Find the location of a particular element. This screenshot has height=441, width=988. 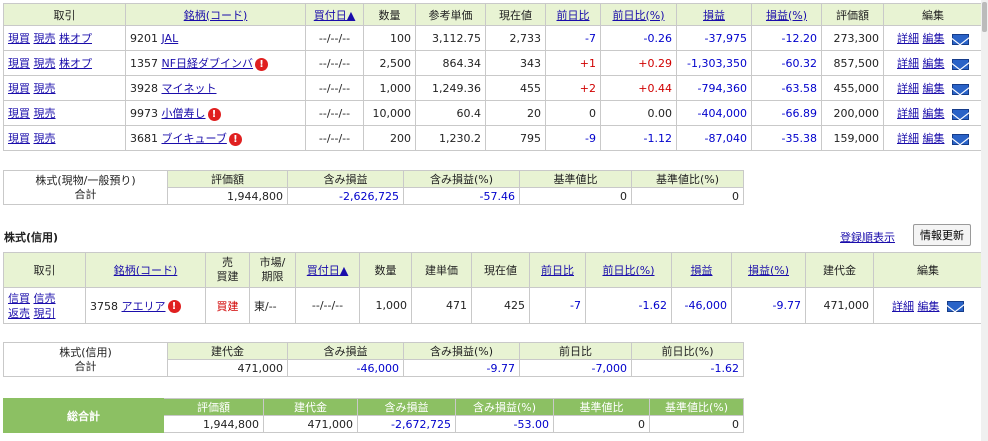

col-pl-sort: 損益 is located at coordinates (714, 14).